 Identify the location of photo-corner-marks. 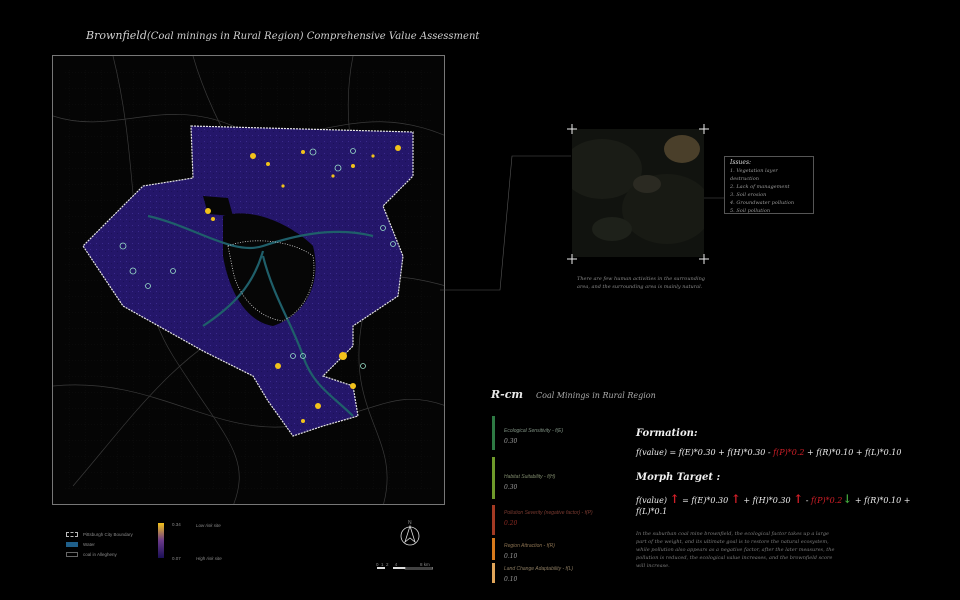
(638, 194).